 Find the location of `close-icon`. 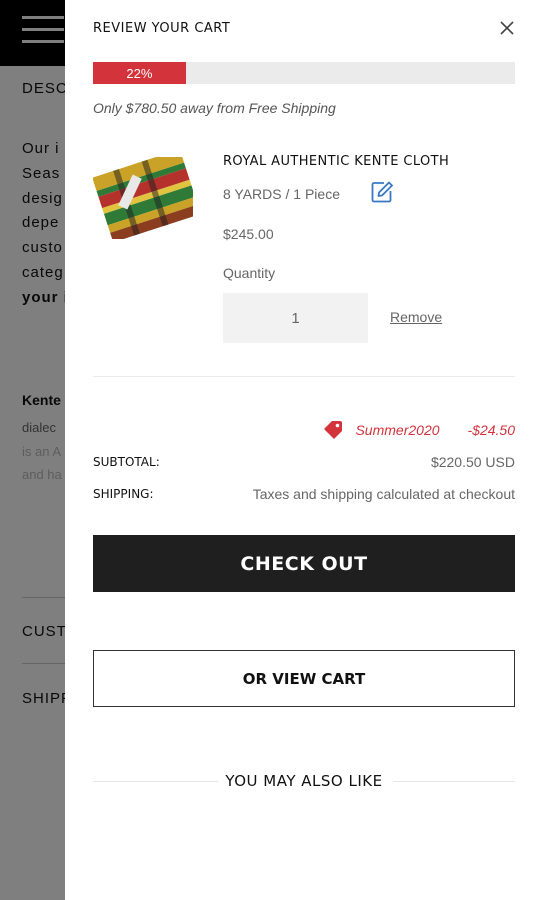

close-icon is located at coordinates (507, 28).